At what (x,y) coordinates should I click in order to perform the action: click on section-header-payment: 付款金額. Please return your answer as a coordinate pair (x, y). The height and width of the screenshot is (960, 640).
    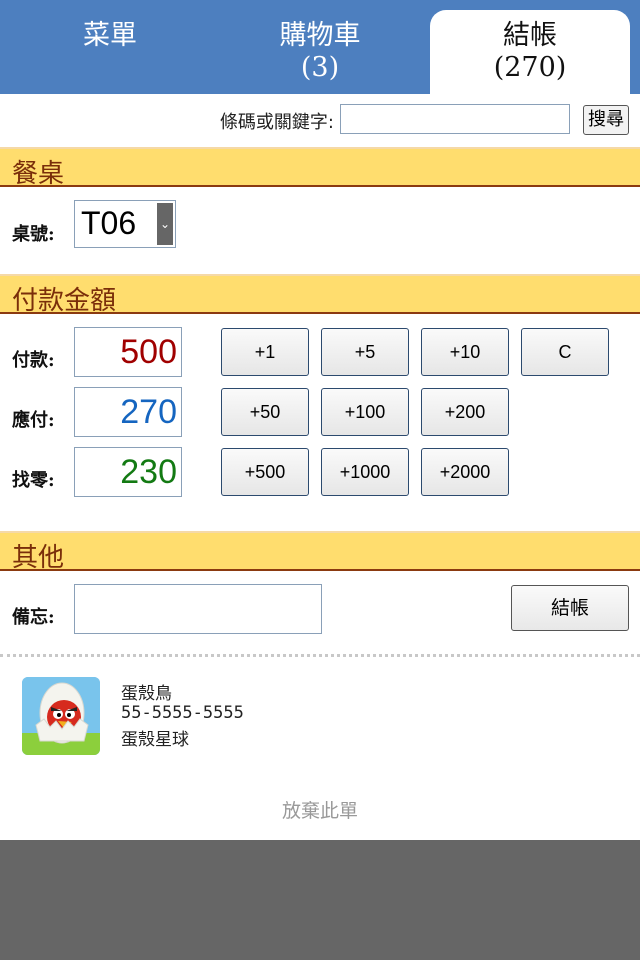
    Looking at the image, I should click on (320, 295).